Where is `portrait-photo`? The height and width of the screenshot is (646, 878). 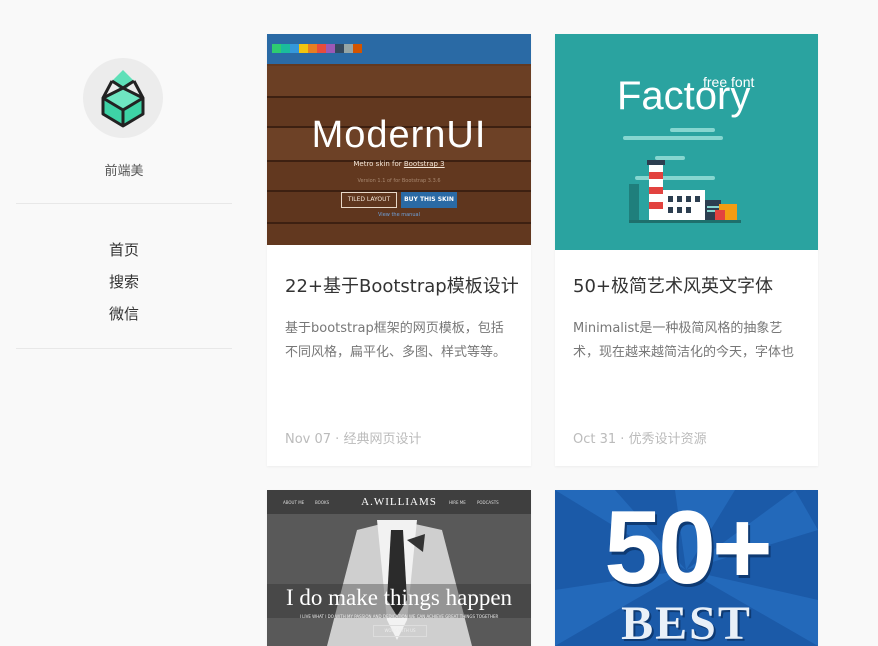
portrait-photo is located at coordinates (399, 568).